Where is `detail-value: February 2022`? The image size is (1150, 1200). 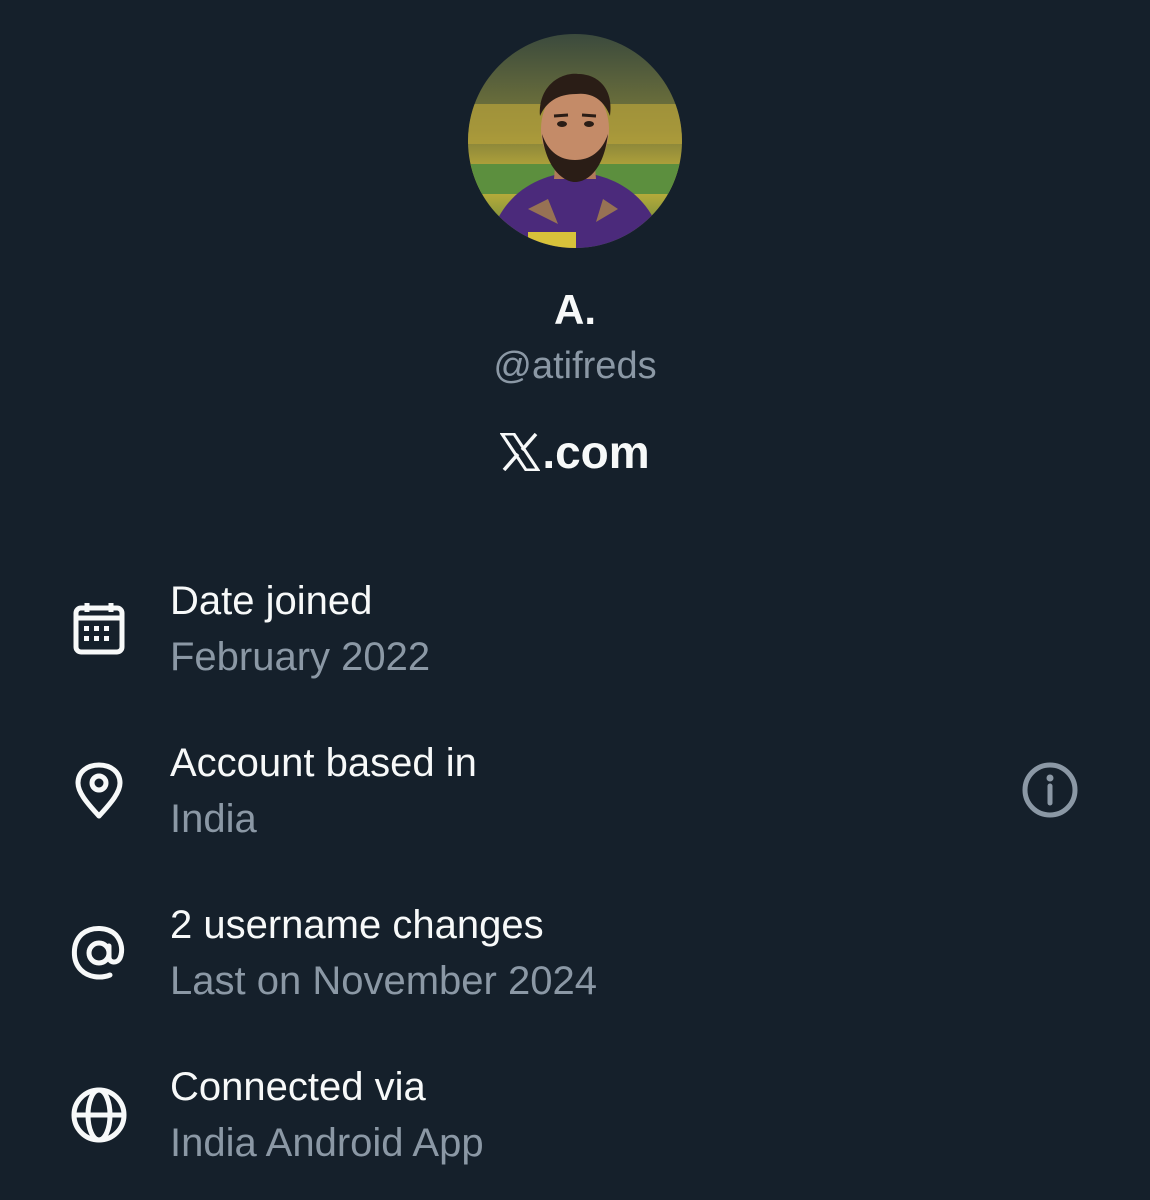 detail-value: February 2022 is located at coordinates (300, 657).